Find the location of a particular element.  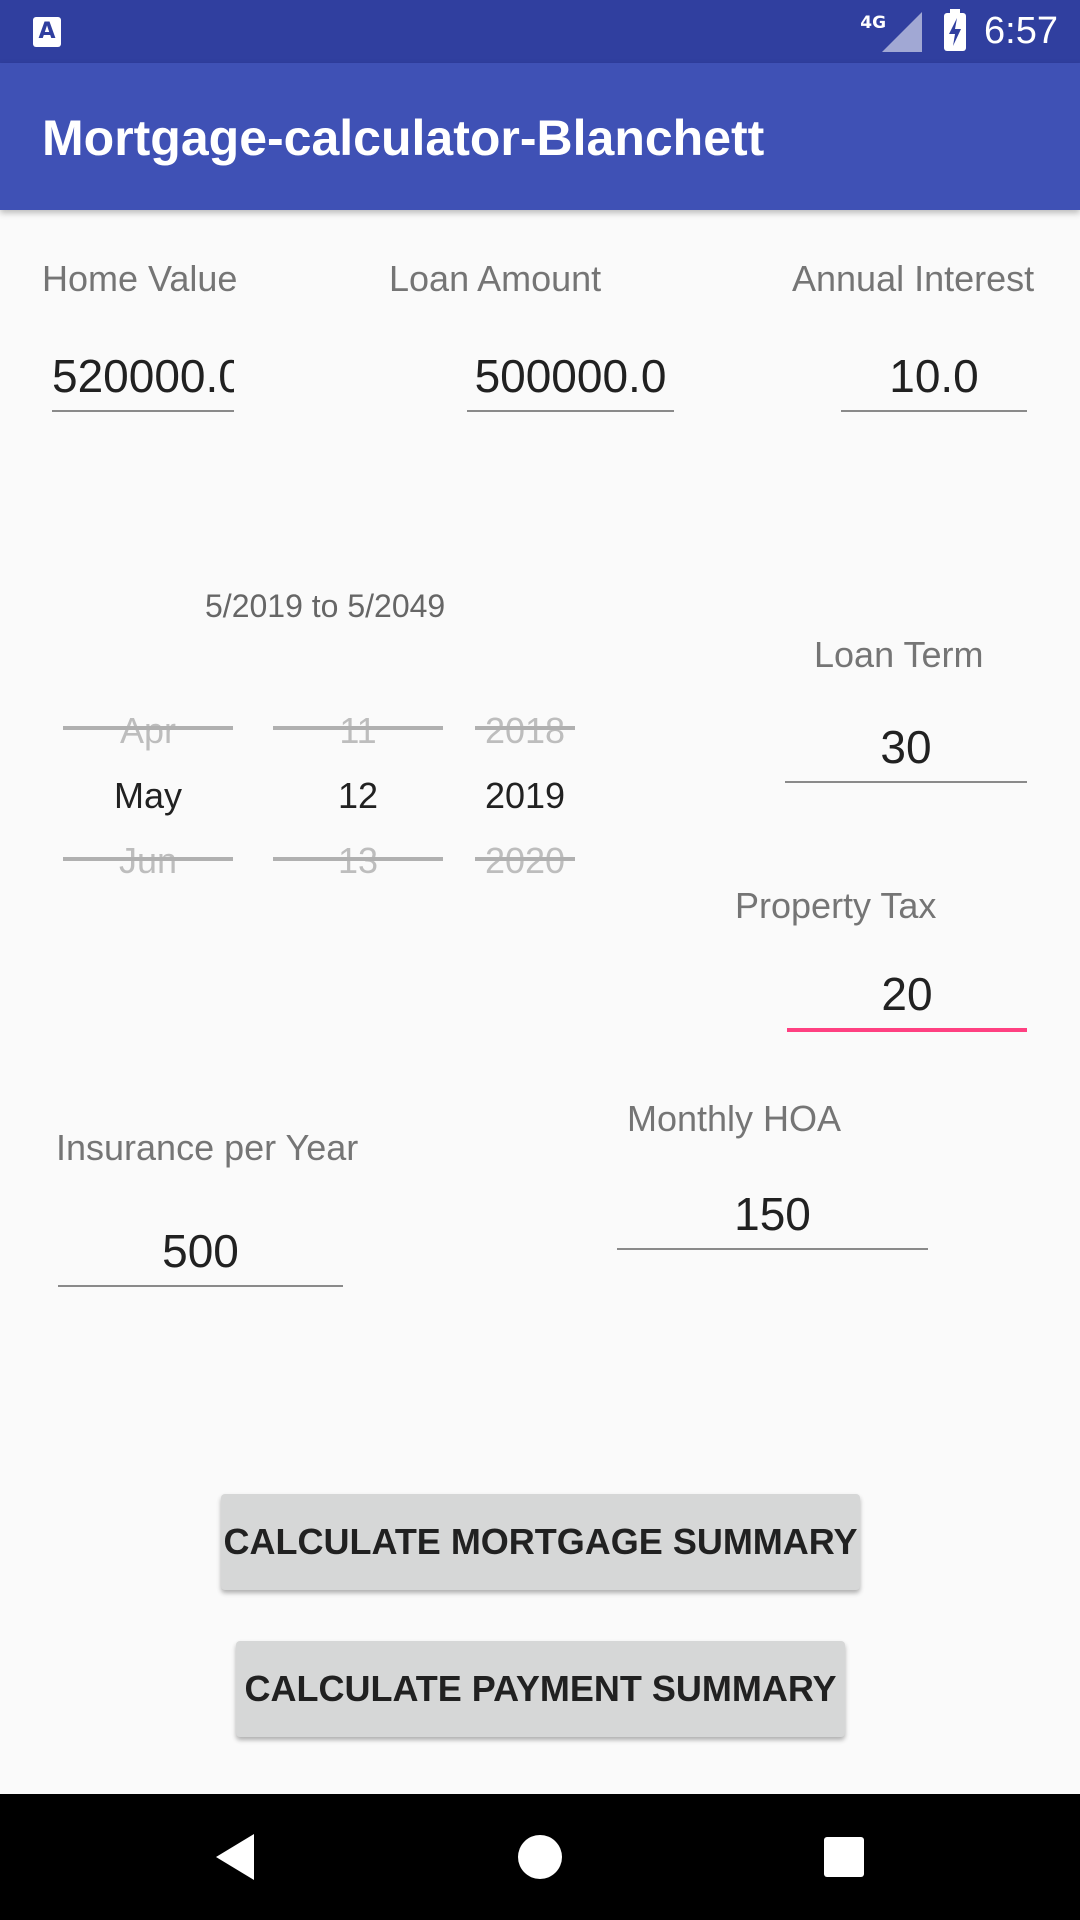

year-selected: 2019 is located at coordinates (525, 796).